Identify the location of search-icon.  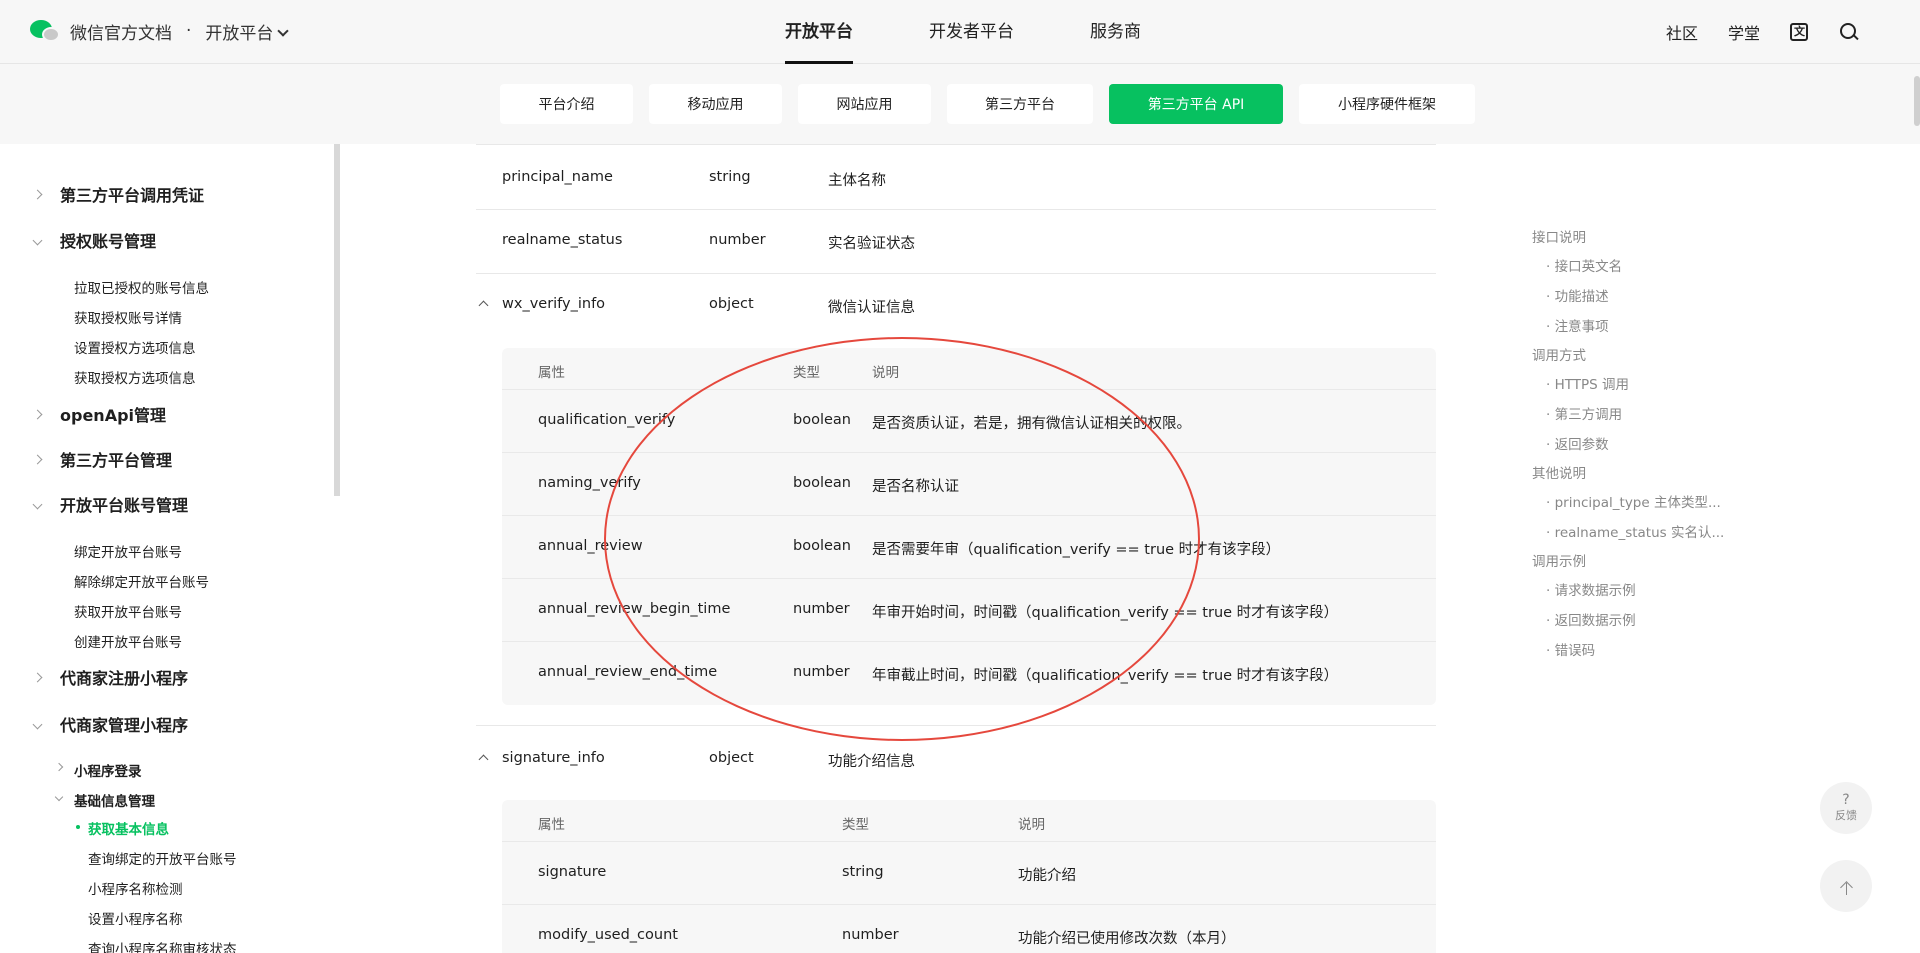
(1849, 32).